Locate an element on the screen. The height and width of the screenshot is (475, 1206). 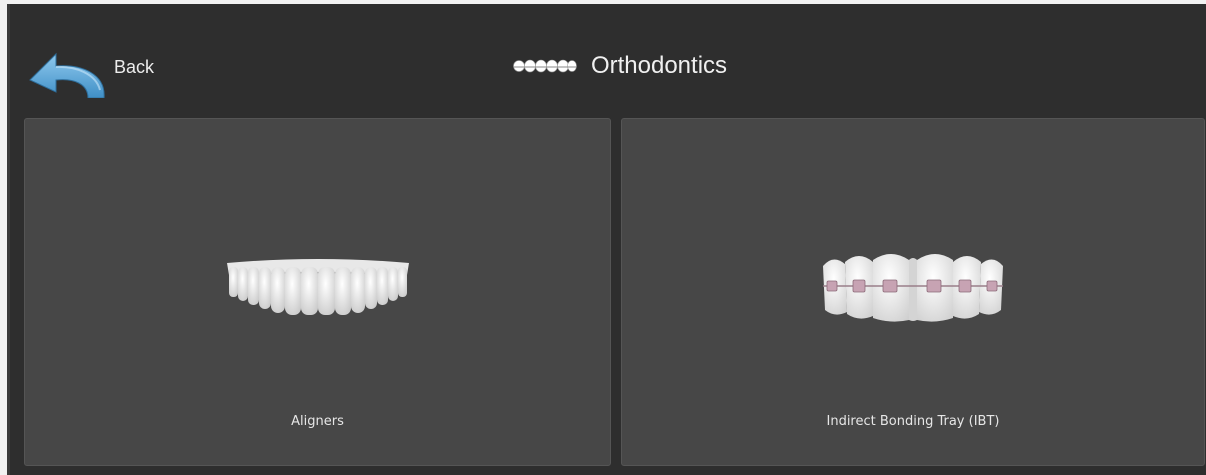
teeth-icon is located at coordinates (545, 66).